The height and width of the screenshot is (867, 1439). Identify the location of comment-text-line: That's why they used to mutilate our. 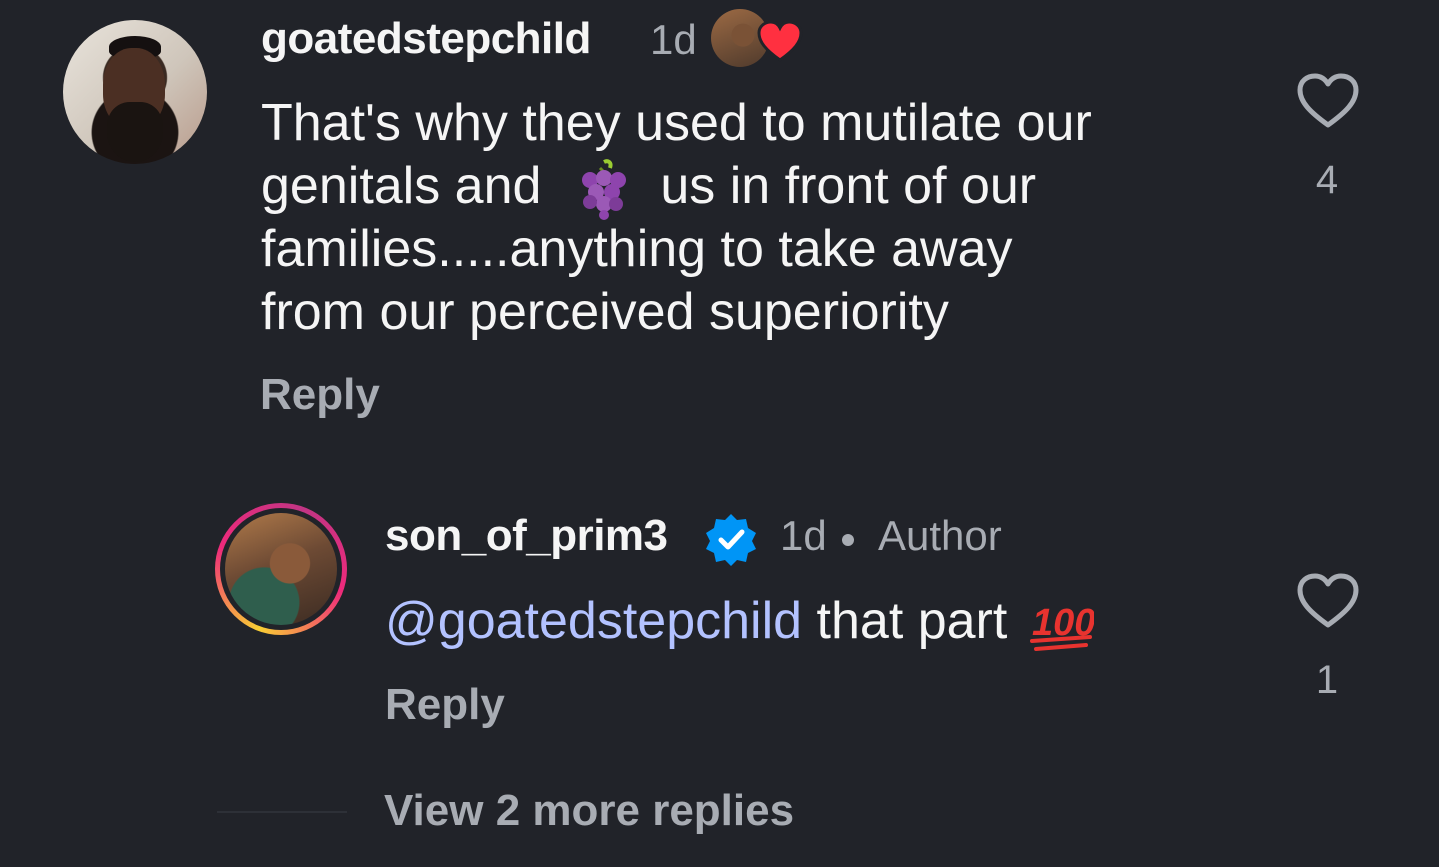
(676, 123).